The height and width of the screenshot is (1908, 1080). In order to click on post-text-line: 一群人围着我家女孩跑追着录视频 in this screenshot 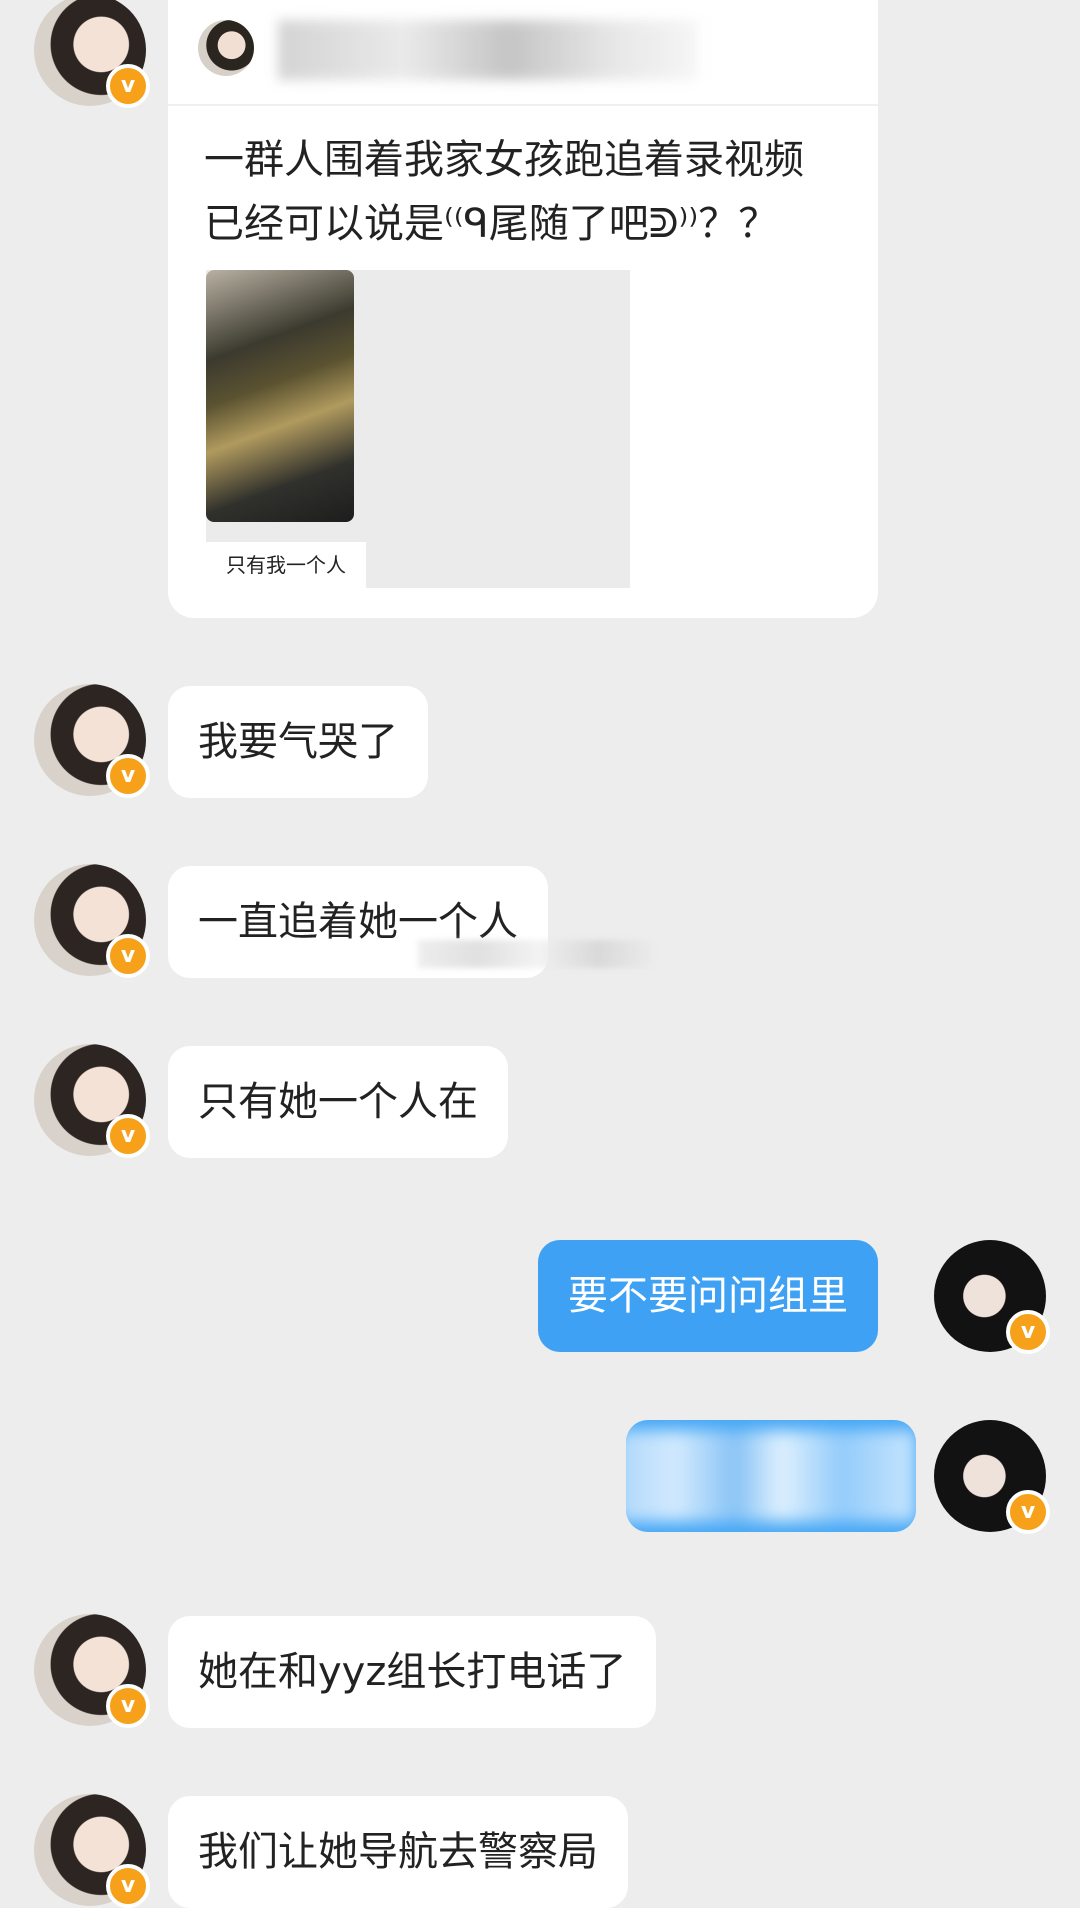, I will do `click(504, 160)`.